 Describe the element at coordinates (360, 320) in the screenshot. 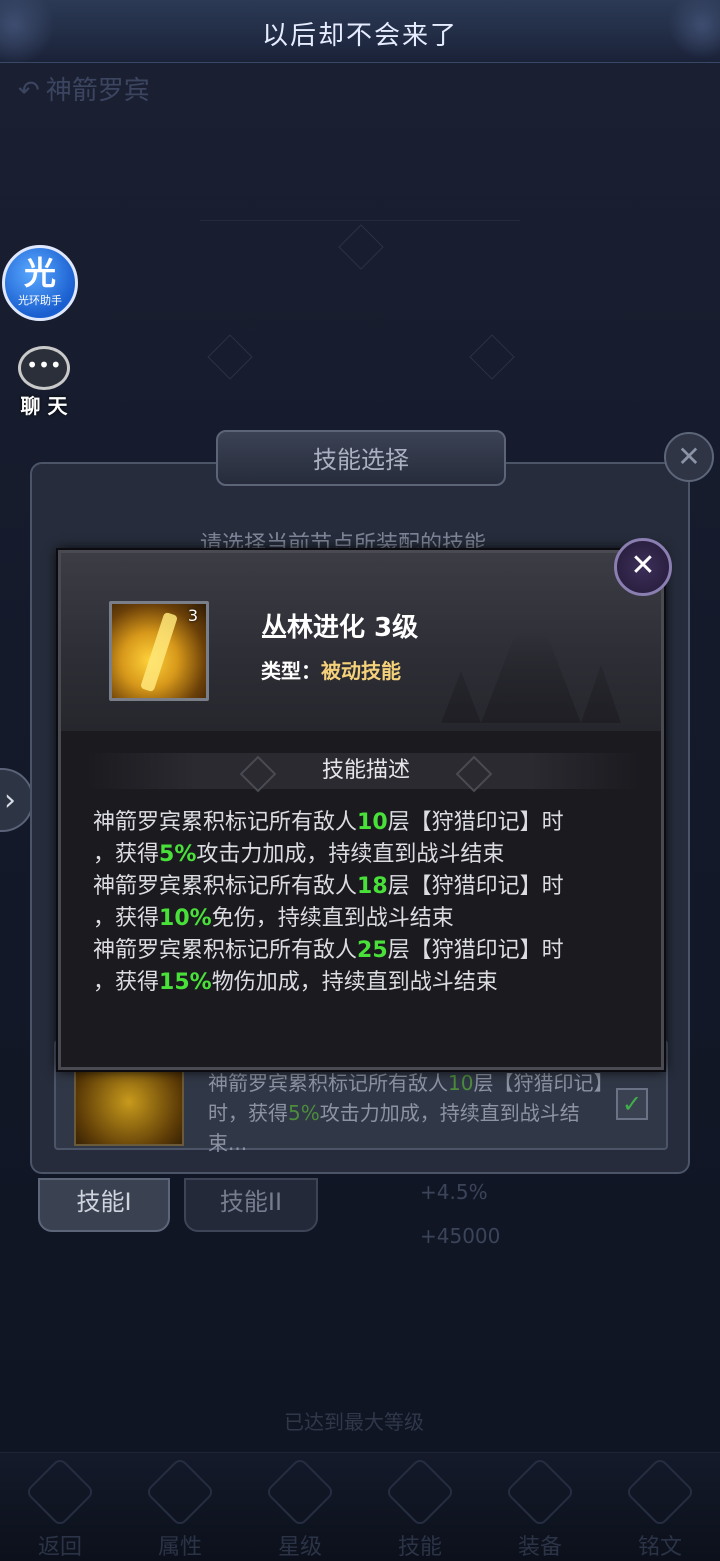

I see `skill-tree-background` at that location.